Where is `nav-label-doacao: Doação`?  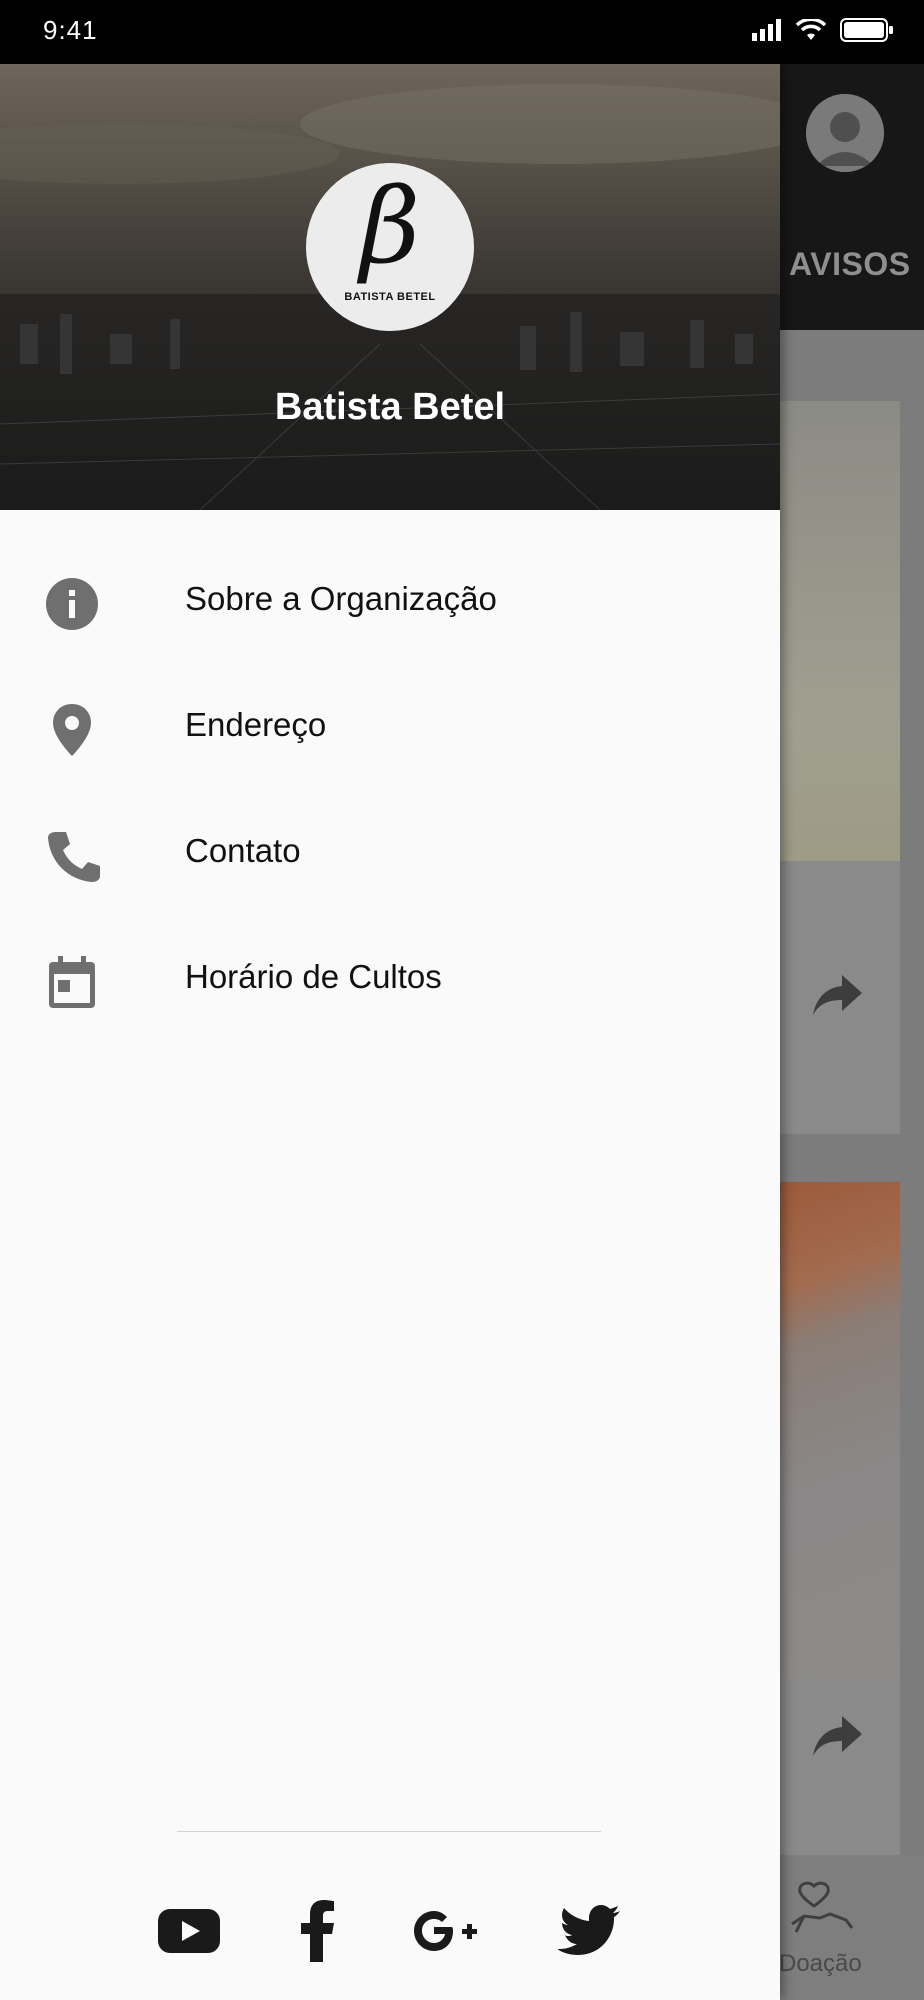 nav-label-doacao: Doação is located at coordinates (820, 1964).